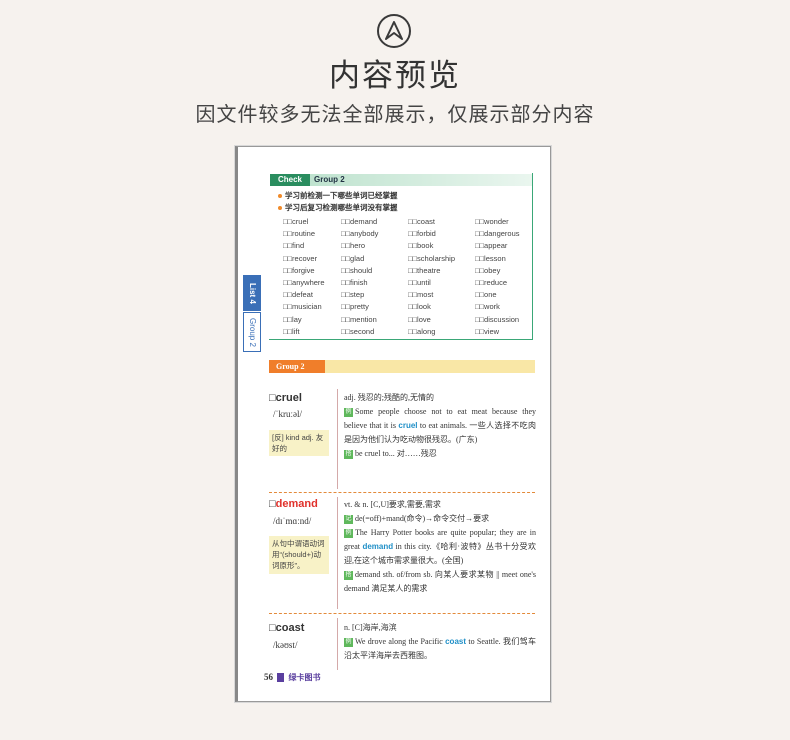 The width and height of the screenshot is (790, 740). I want to click on word-check-item: □□defeat, so click(312, 296).